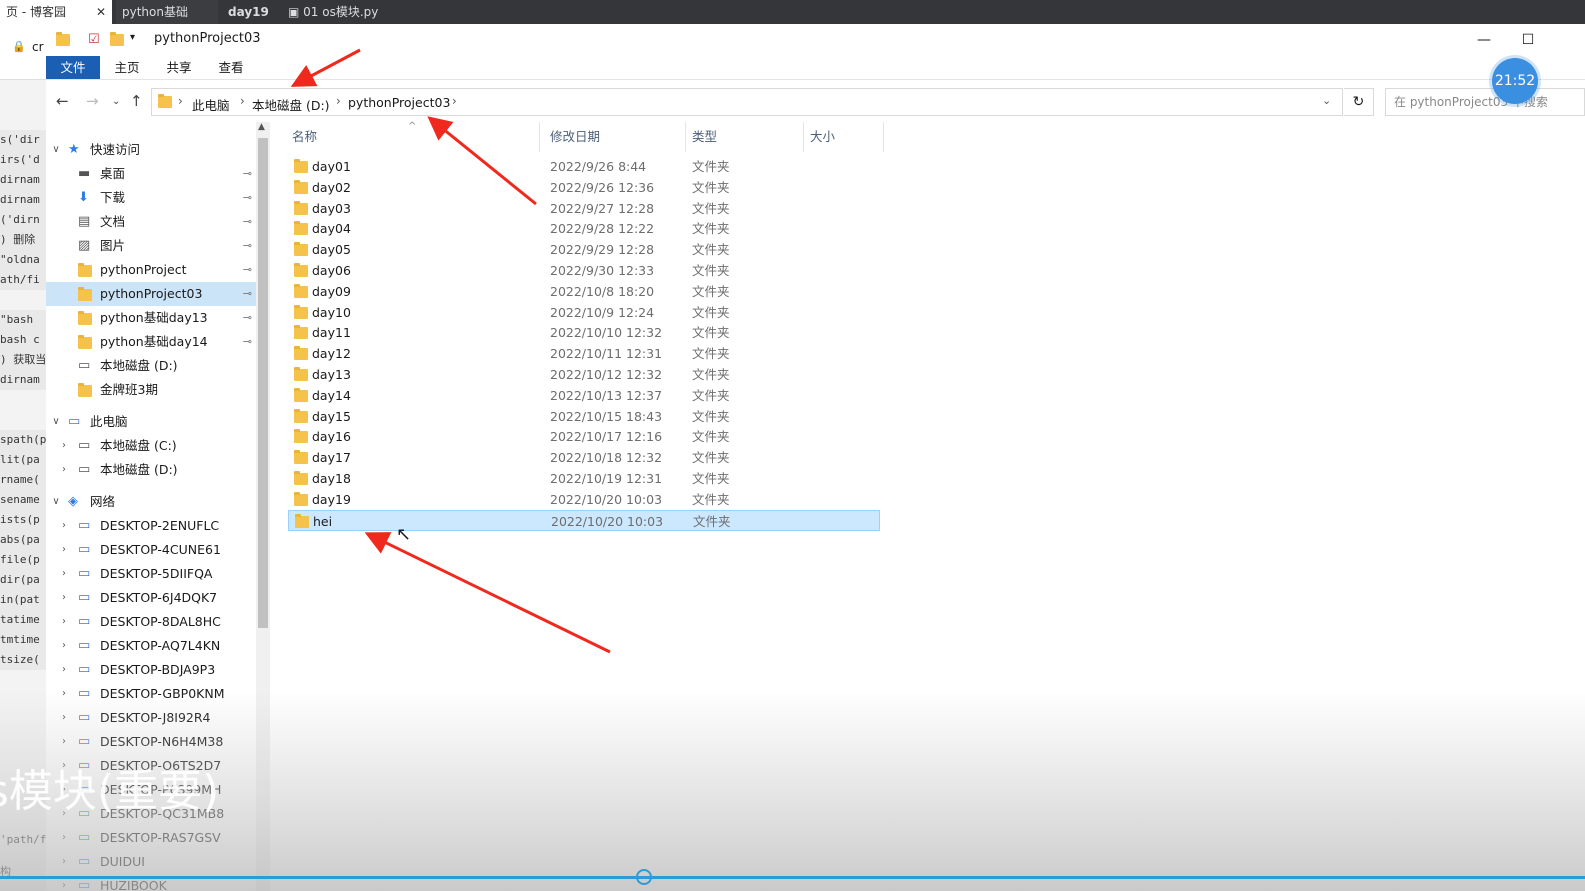 The image size is (1585, 891). Describe the element at coordinates (110, 791) in the screenshot. I see `video-subtitle: s模块(重要)` at that location.